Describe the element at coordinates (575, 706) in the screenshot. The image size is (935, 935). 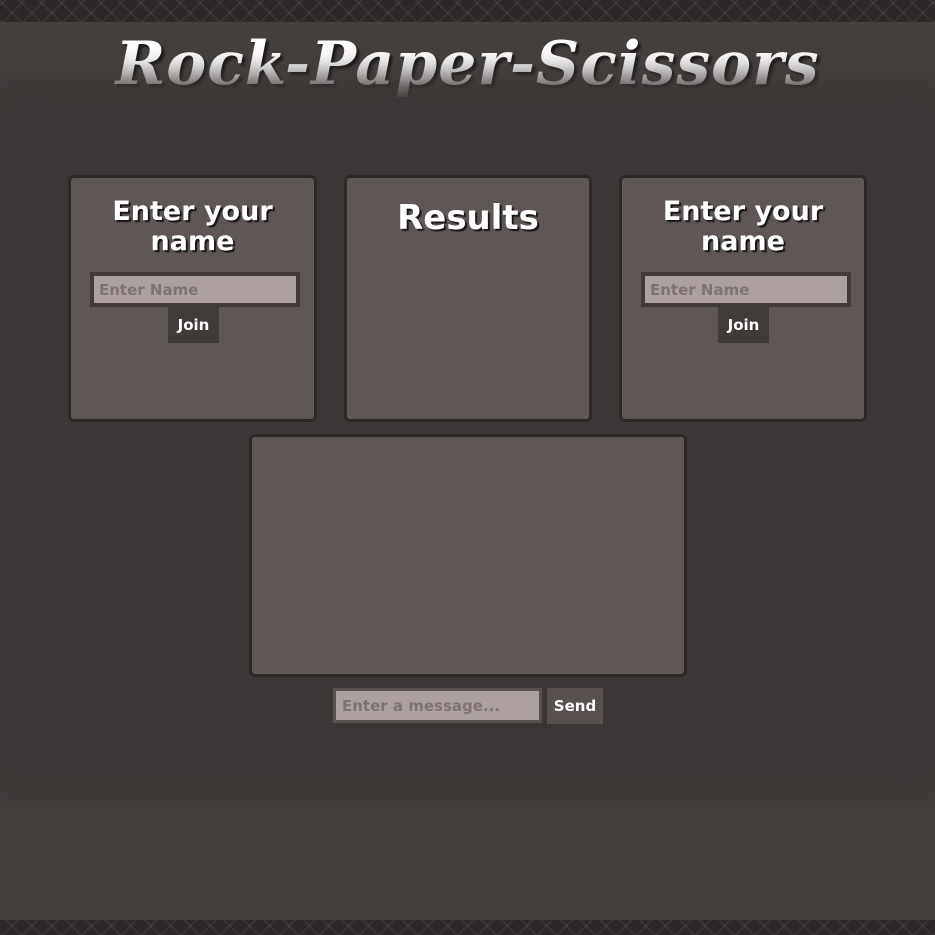
I see `chat-send-button: Send` at that location.